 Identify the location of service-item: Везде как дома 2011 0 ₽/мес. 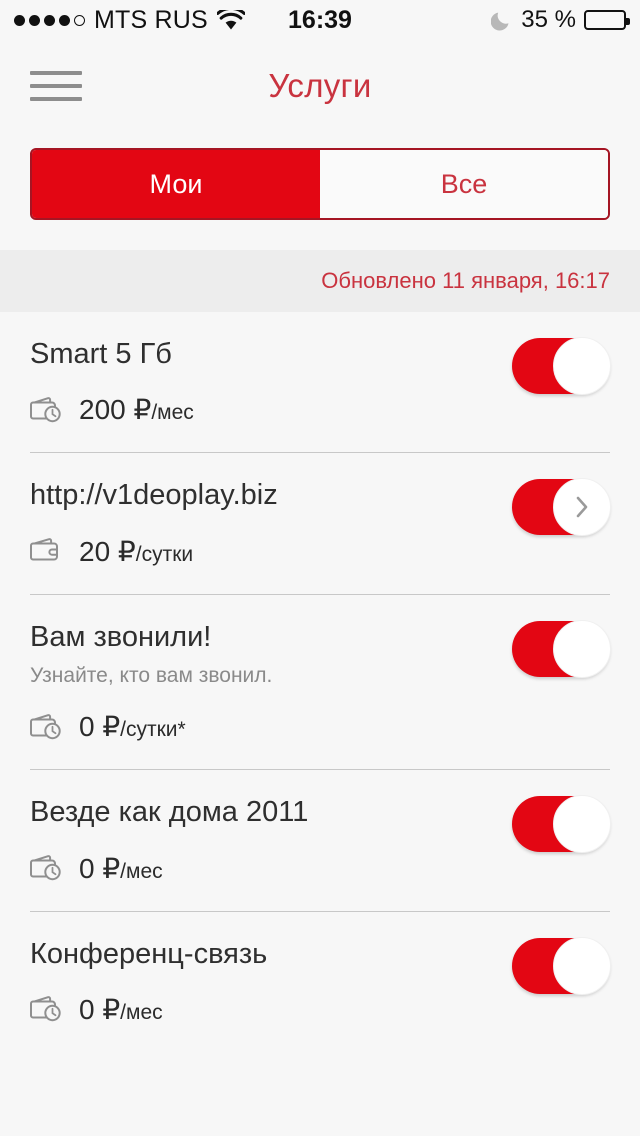
(320, 841).